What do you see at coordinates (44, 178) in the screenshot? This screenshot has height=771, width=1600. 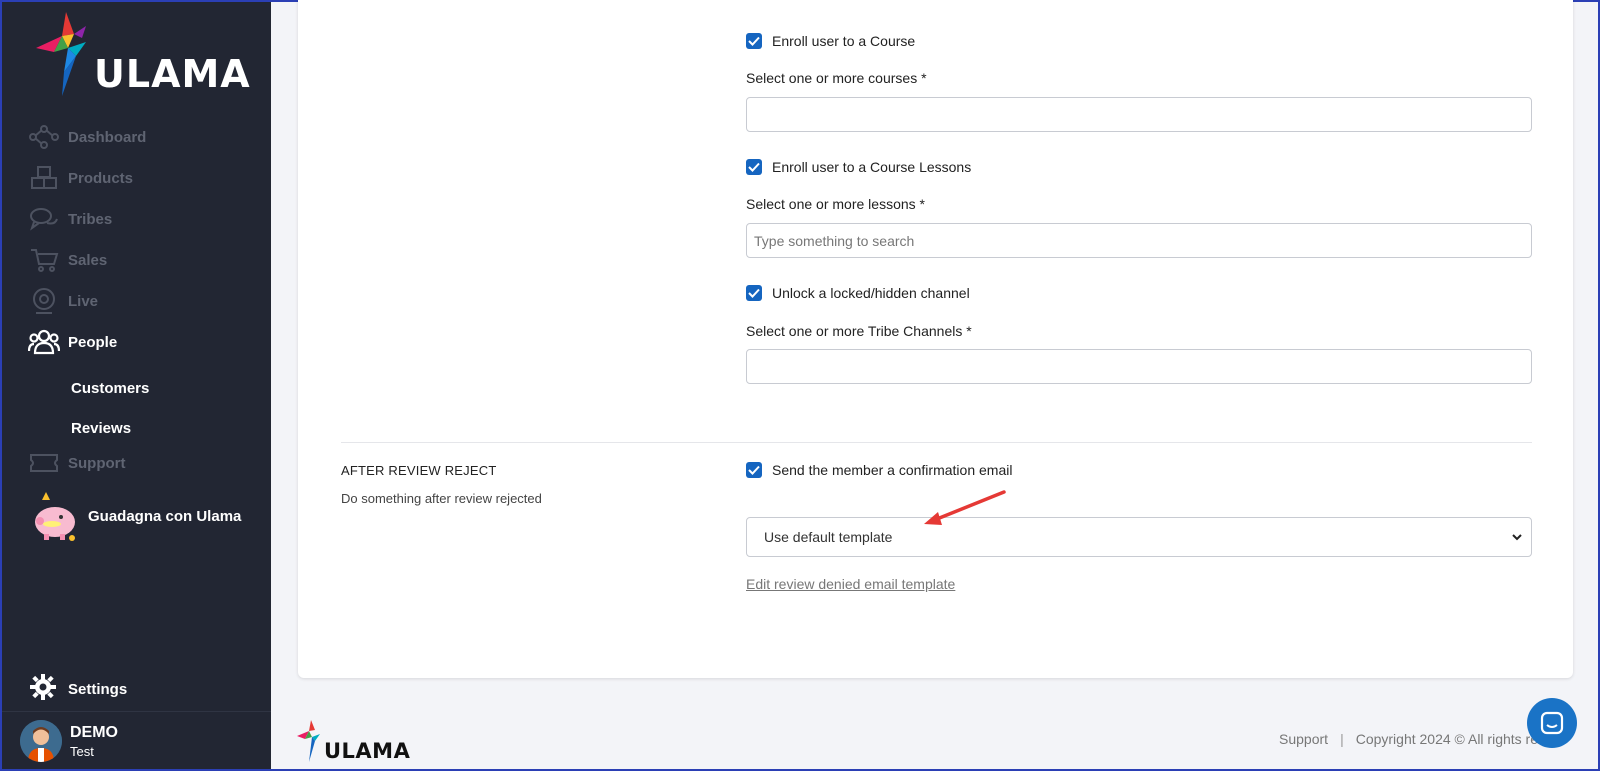 I see `boxes-icon` at bounding box center [44, 178].